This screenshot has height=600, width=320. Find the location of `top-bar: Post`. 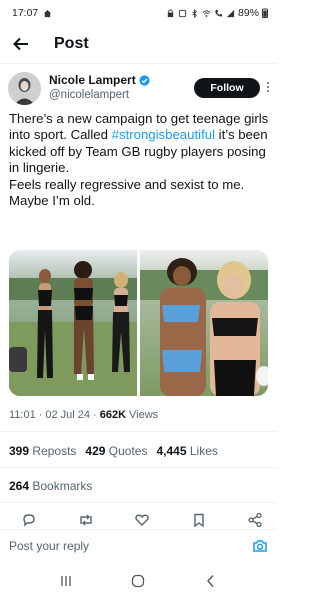

top-bar: Post is located at coordinates (138, 44).